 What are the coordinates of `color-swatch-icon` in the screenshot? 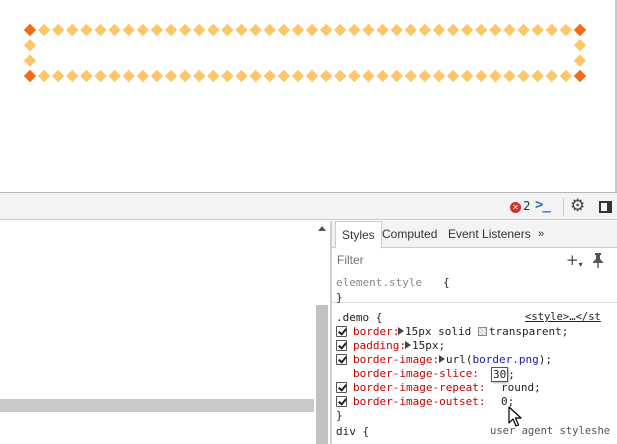 It's located at (482, 331).